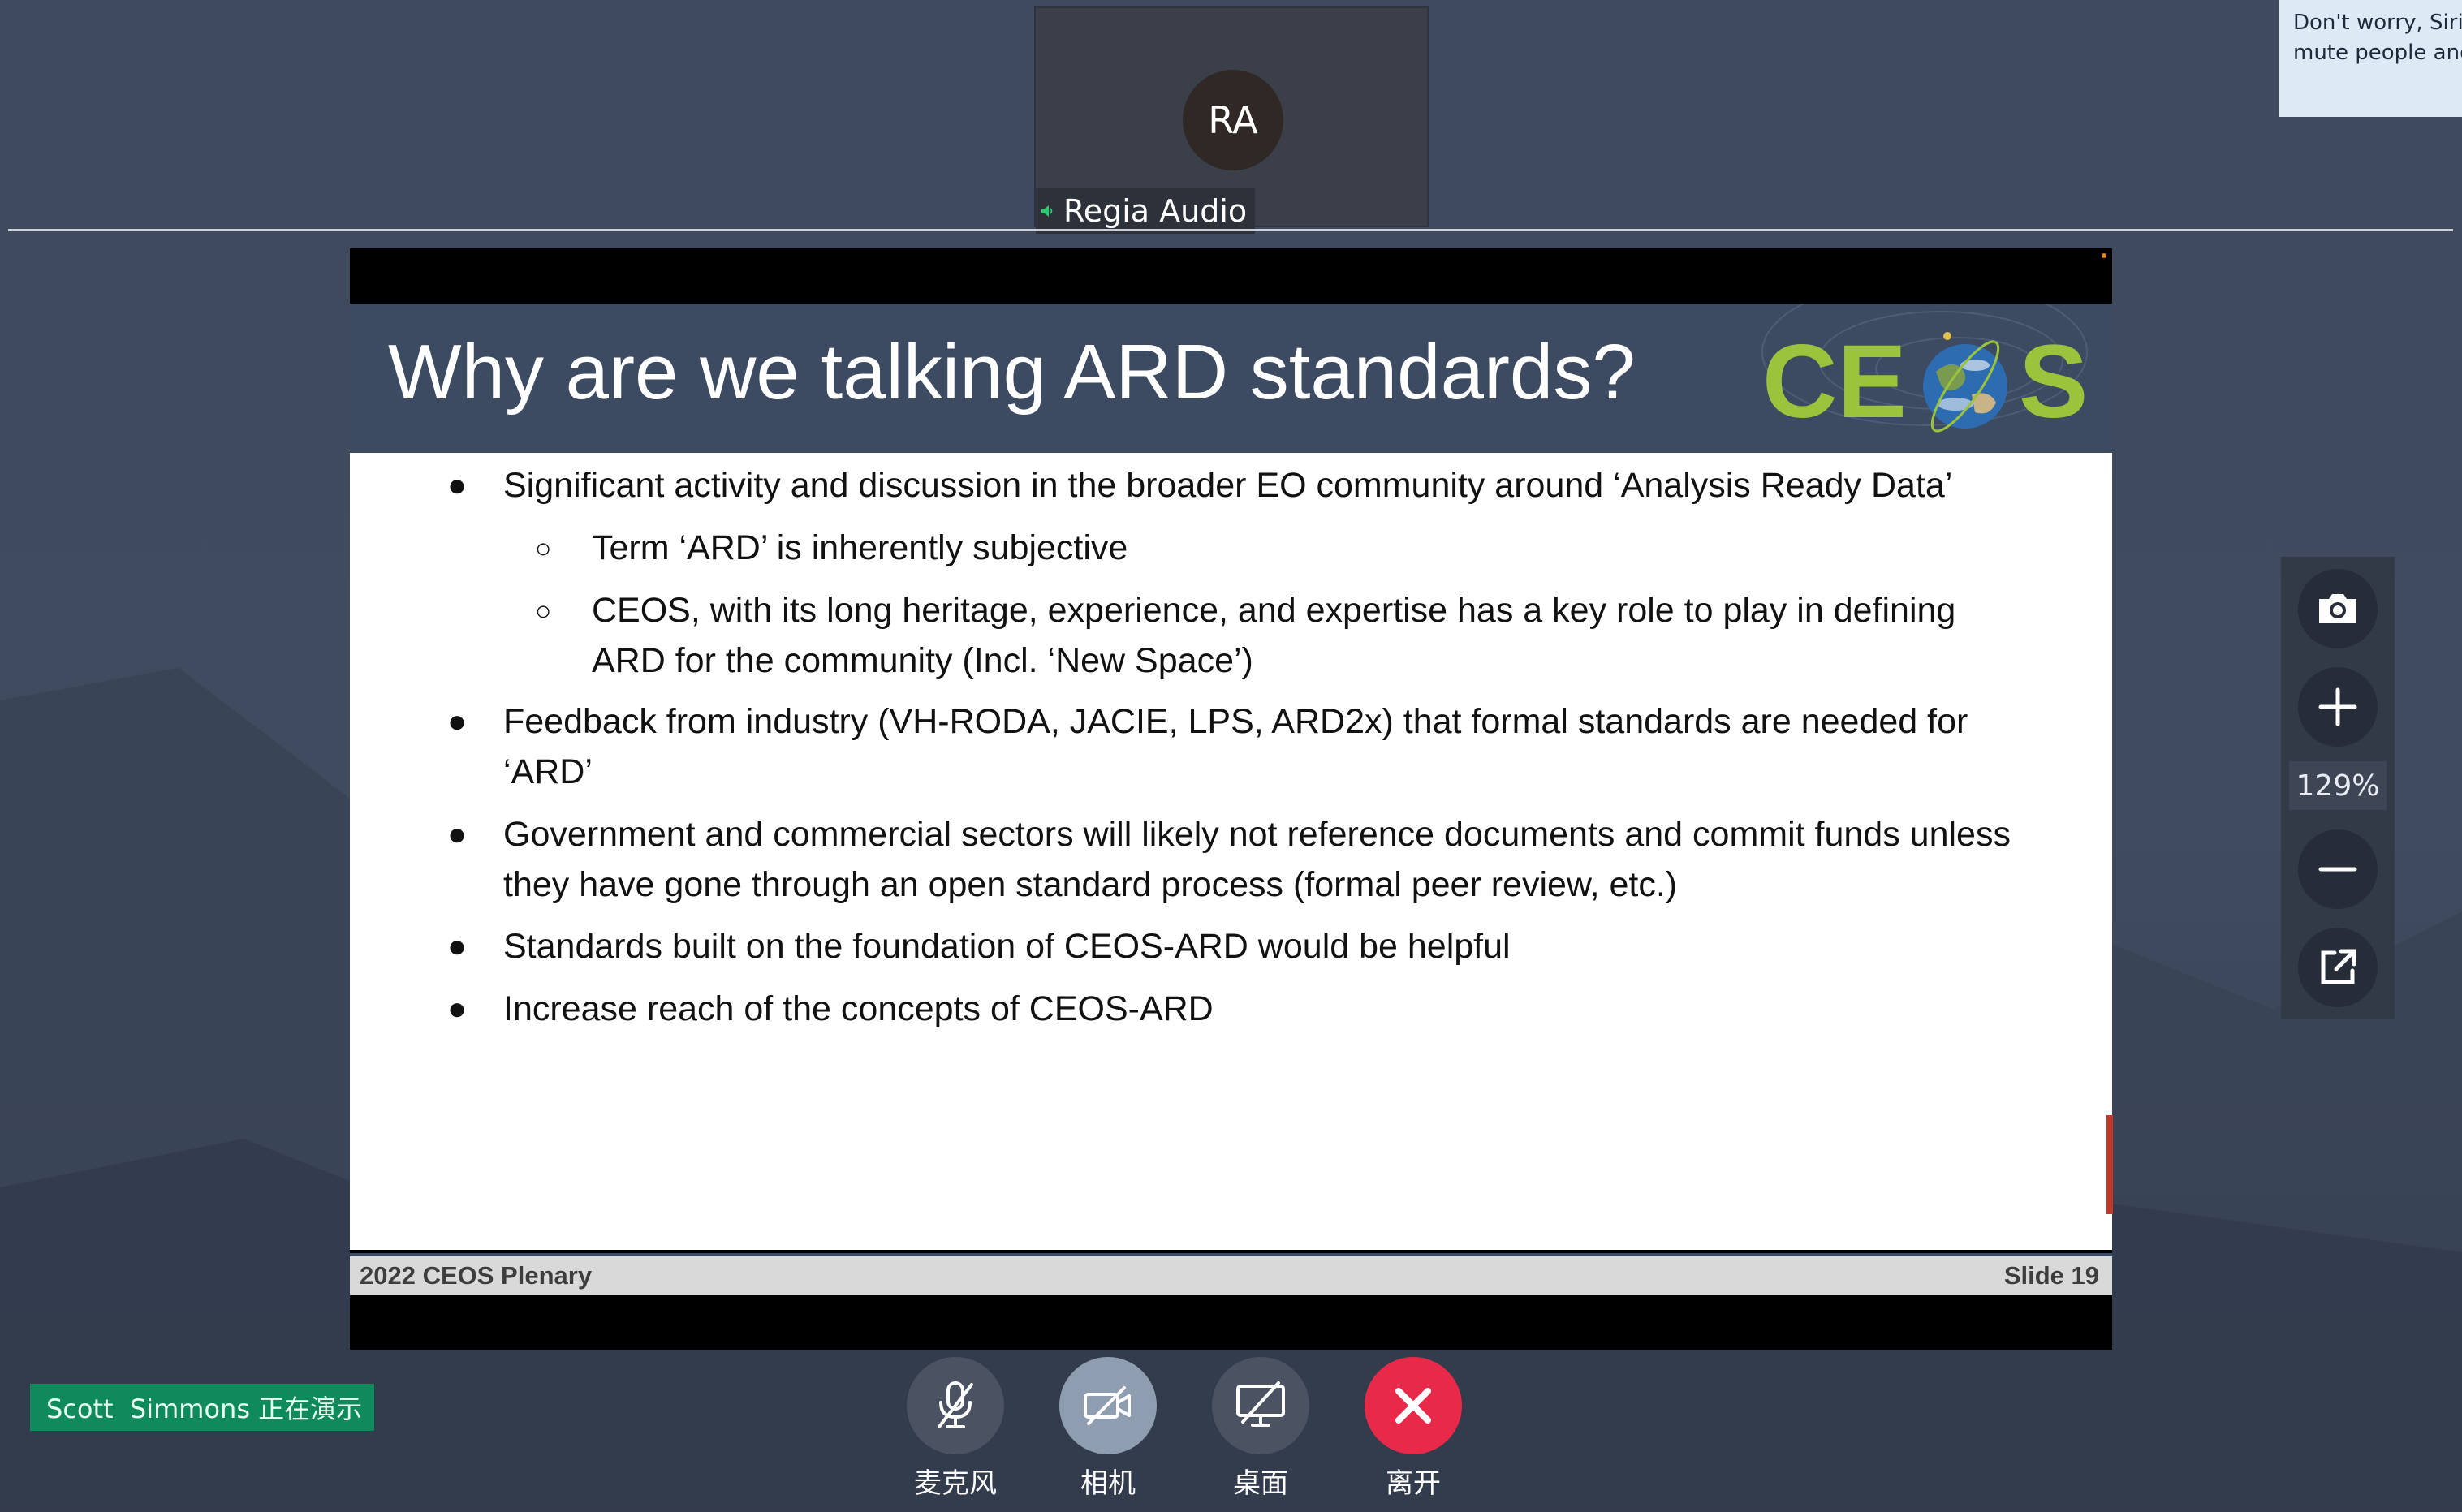 Image resolution: width=2462 pixels, height=1512 pixels. What do you see at coordinates (1108, 1484) in the screenshot?
I see `camera-label: 相机` at bounding box center [1108, 1484].